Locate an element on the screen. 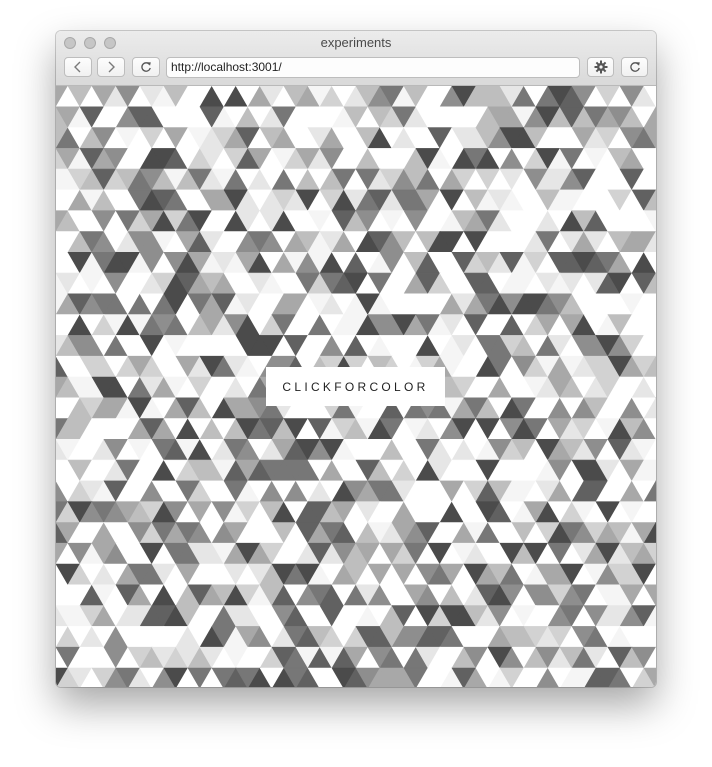  gear-icon is located at coordinates (600, 67).